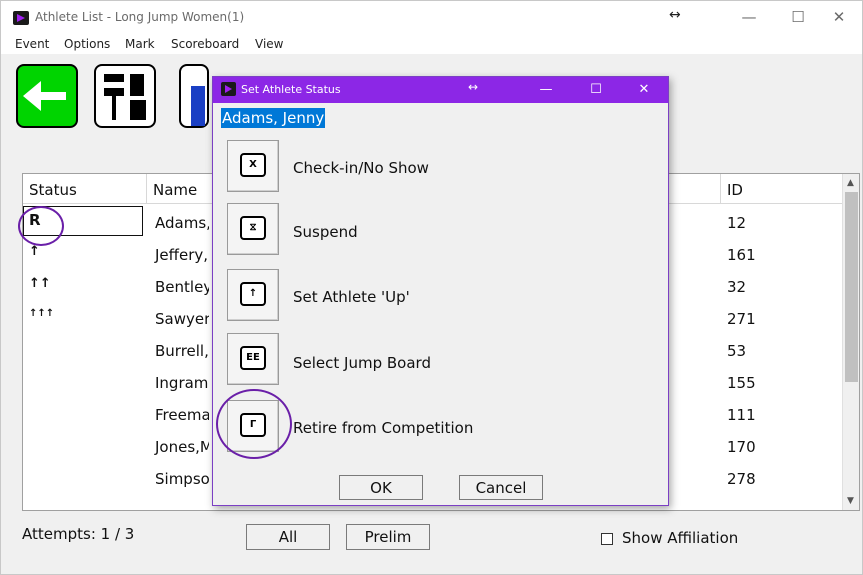  Describe the element at coordinates (381, 487) in the screenshot. I see `ok-button: OK` at that location.